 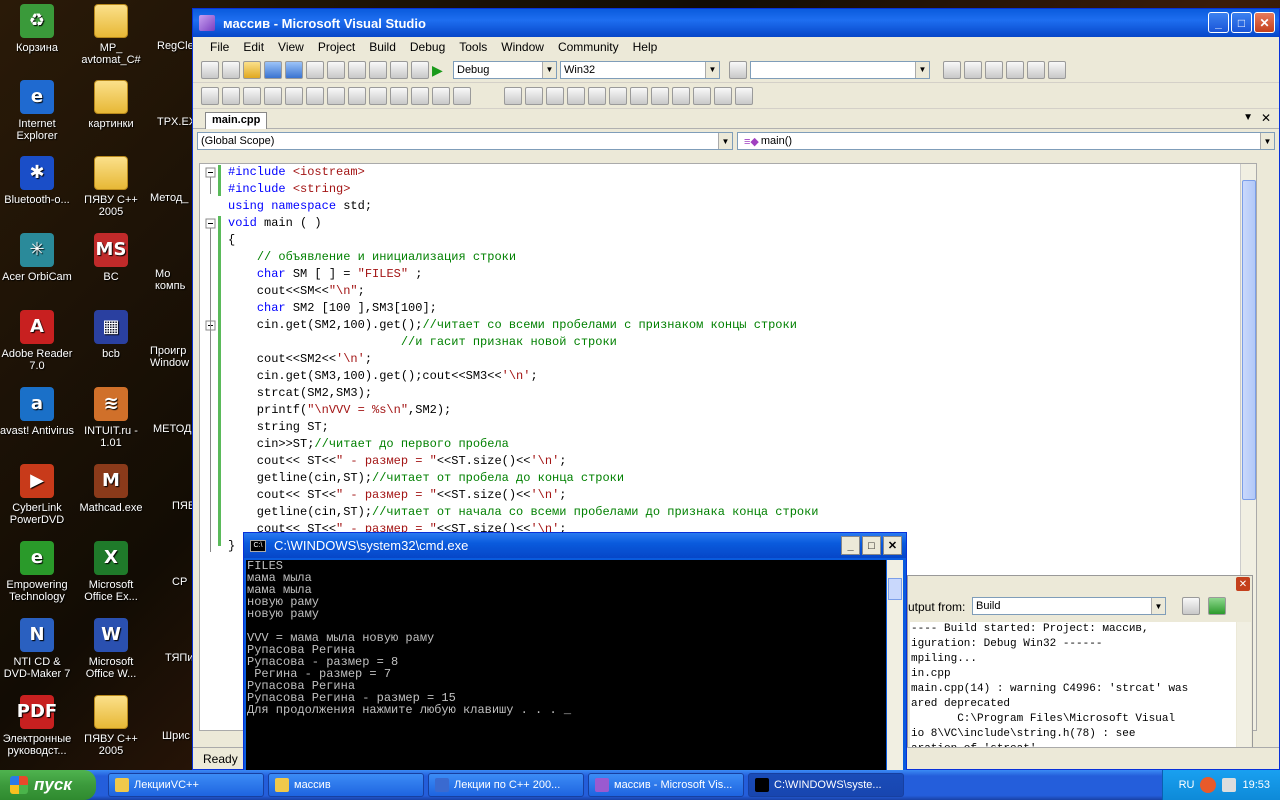 I want to click on solution-config-select: Debug ▼, so click(x=505, y=69).